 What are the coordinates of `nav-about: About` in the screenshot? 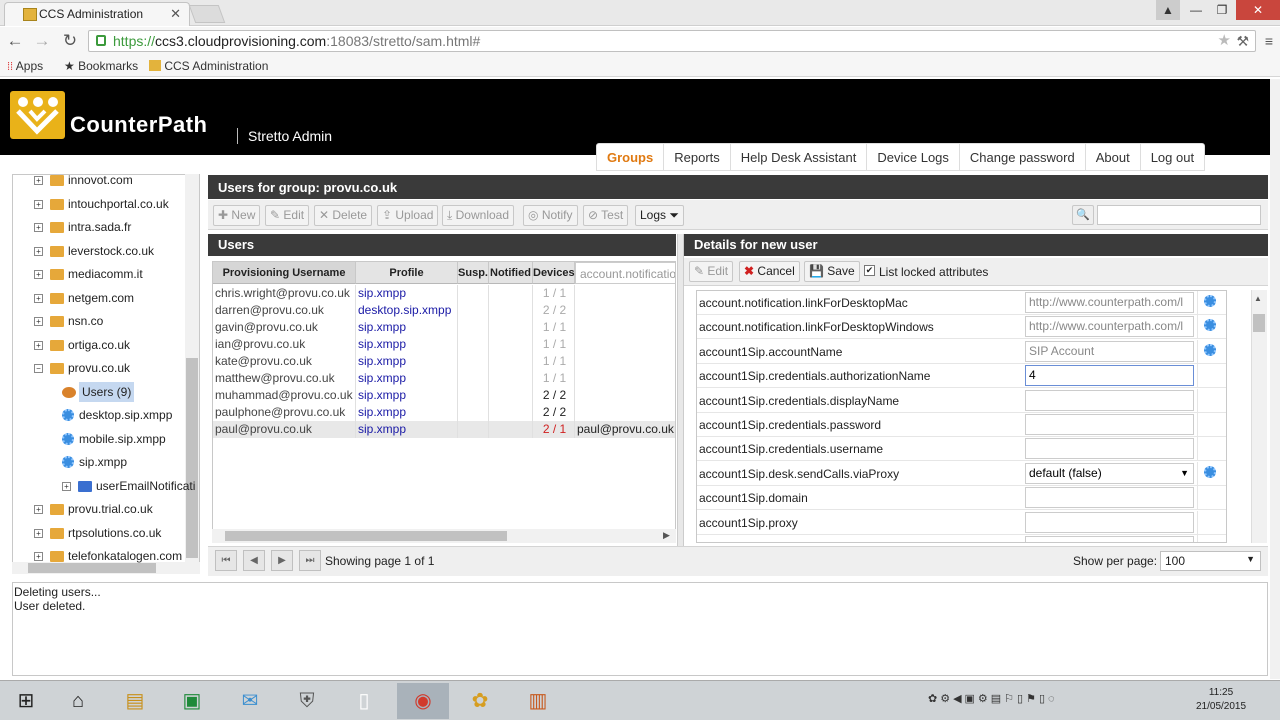 It's located at (1113, 157).